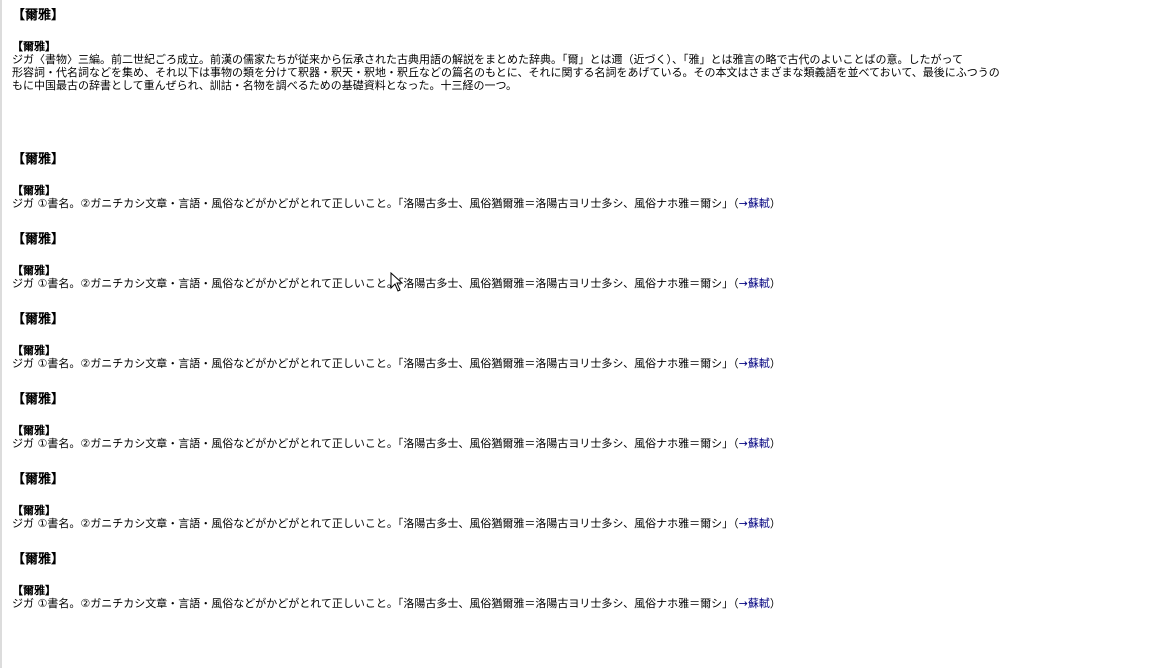 Image resolution: width=1153 pixels, height=668 pixels. What do you see at coordinates (1, 334) in the screenshot?
I see `left-divider` at bounding box center [1, 334].